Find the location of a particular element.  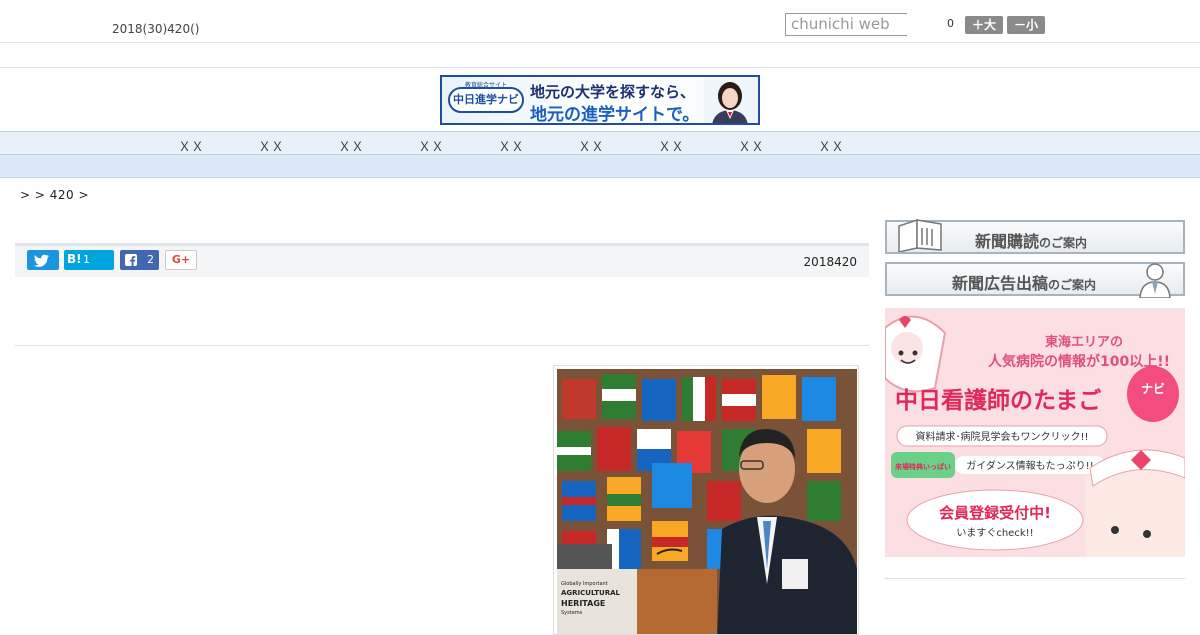

article-date: 2018420 is located at coordinates (830, 262).